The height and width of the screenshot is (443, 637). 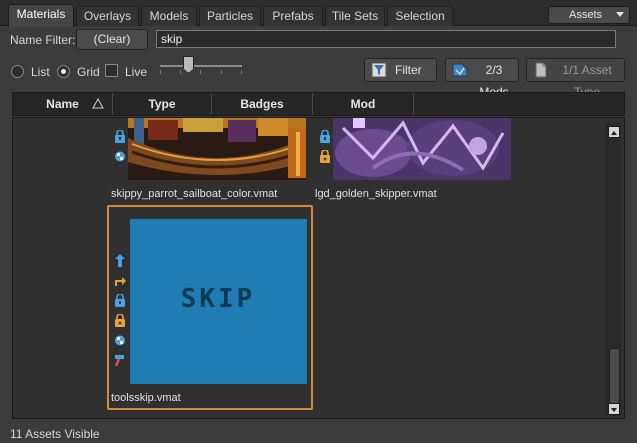 What do you see at coordinates (376, 194) in the screenshot?
I see `asset-name: lgd_golden_skipper.vmat` at bounding box center [376, 194].